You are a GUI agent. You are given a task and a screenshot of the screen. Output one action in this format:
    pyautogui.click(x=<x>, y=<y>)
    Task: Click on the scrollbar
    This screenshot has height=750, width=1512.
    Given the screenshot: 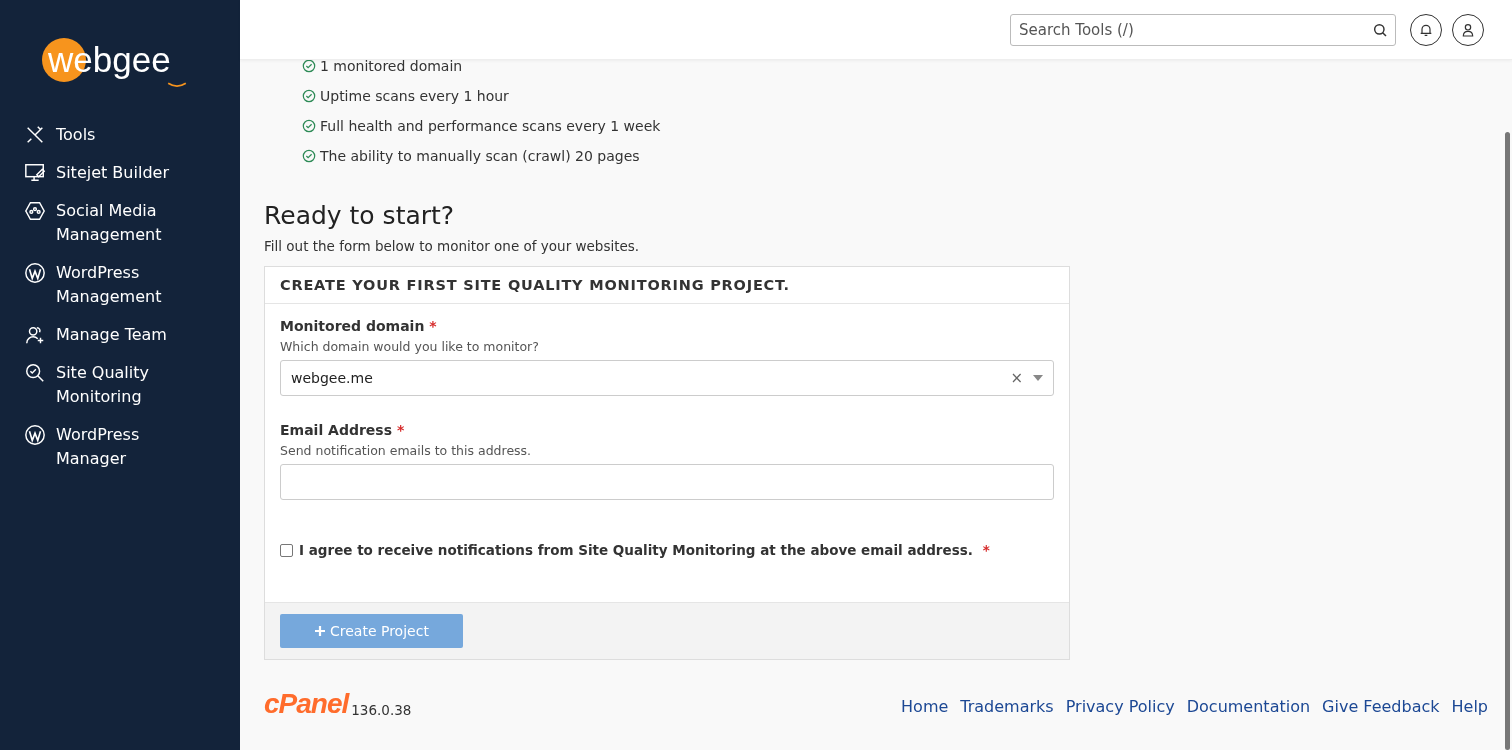 What is the action you would take?
    pyautogui.click(x=1507, y=441)
    